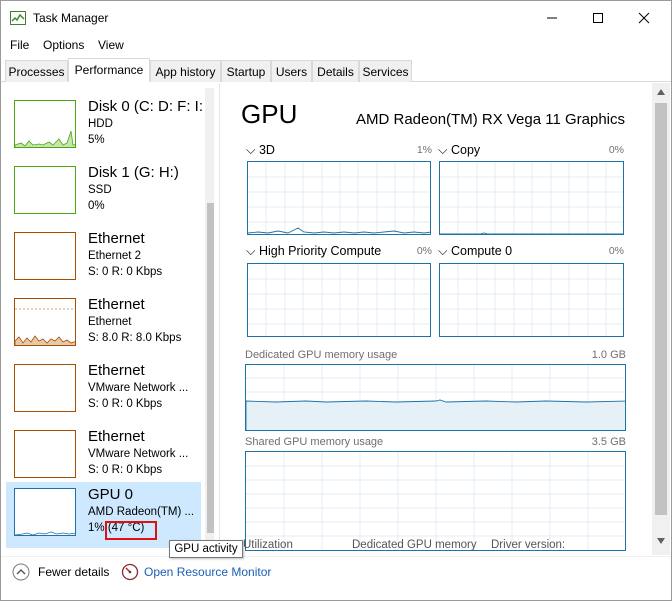  What do you see at coordinates (111, 45) in the screenshot?
I see `menu-view: View` at bounding box center [111, 45].